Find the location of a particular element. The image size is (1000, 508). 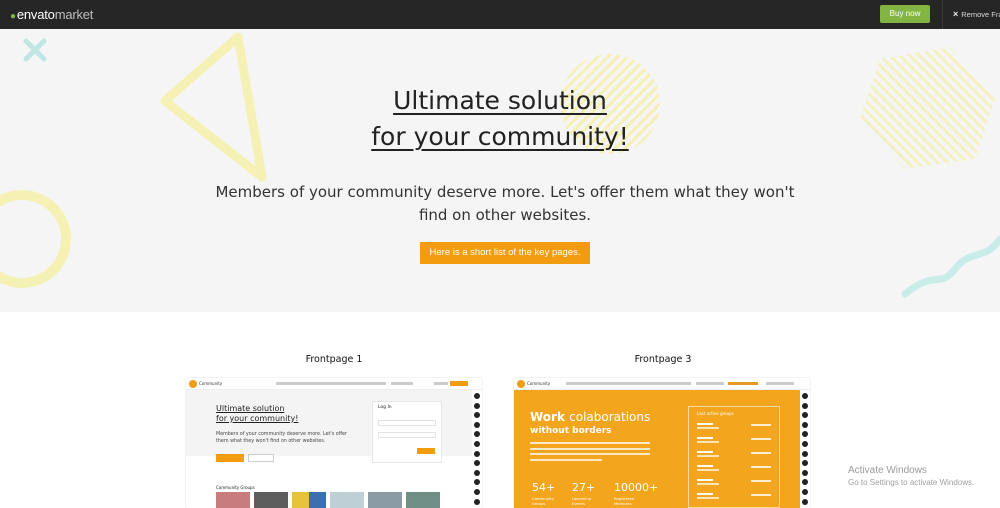

mini-user is located at coordinates (780, 383).